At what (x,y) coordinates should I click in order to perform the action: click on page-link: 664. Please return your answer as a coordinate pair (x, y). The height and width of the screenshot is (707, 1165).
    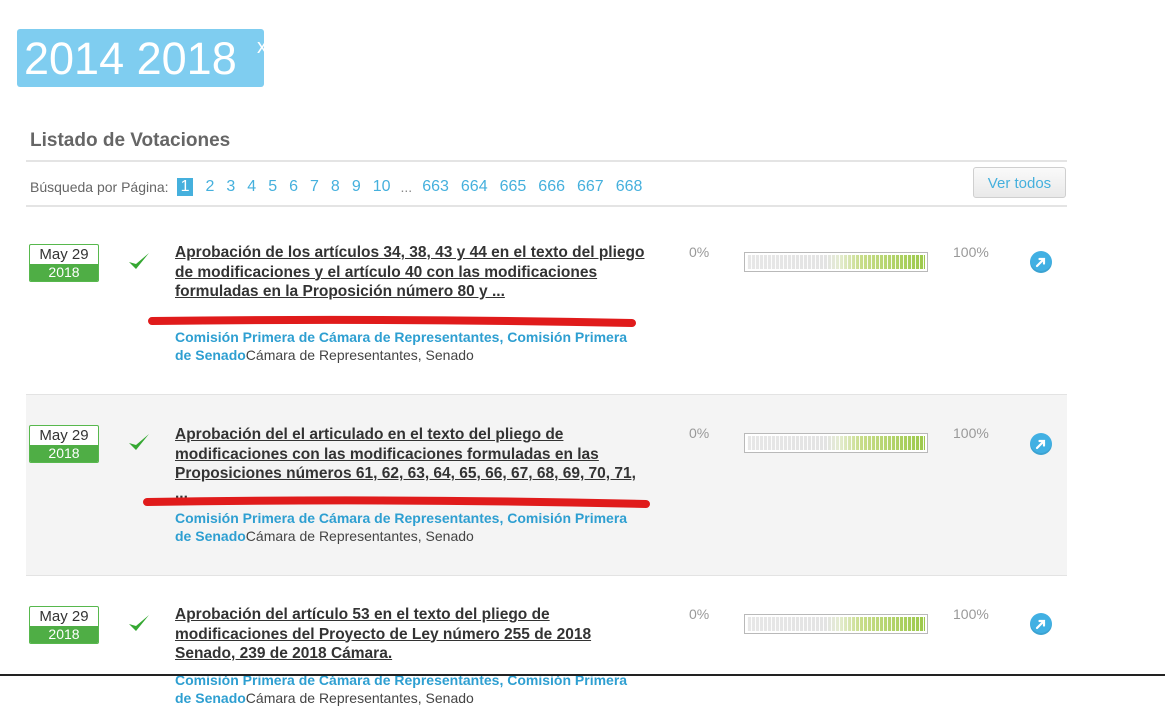
    Looking at the image, I should click on (474, 187).